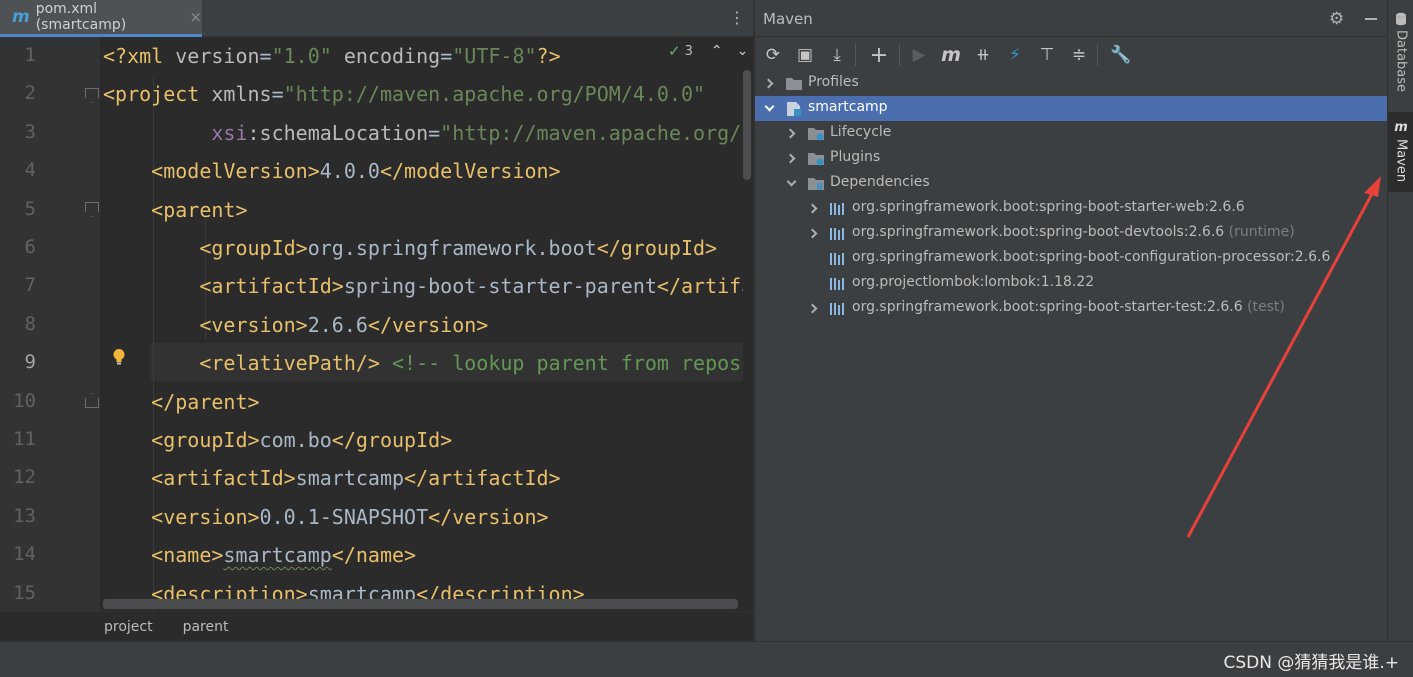 The height and width of the screenshot is (677, 1413). I want to click on line-number: 1, so click(30, 55).